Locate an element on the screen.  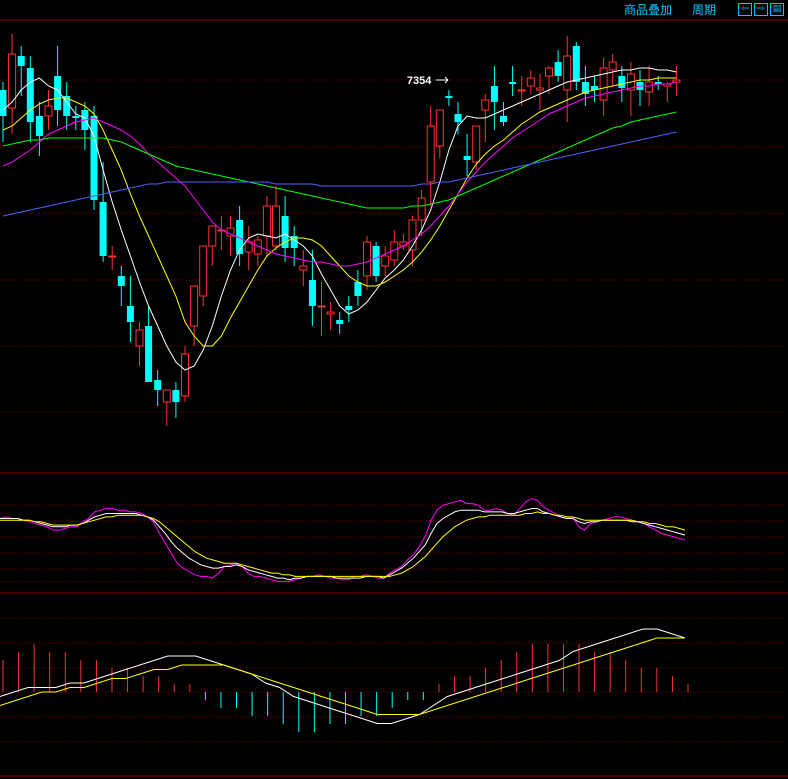
nav-left-button: ⇦ is located at coordinates (745, 9).